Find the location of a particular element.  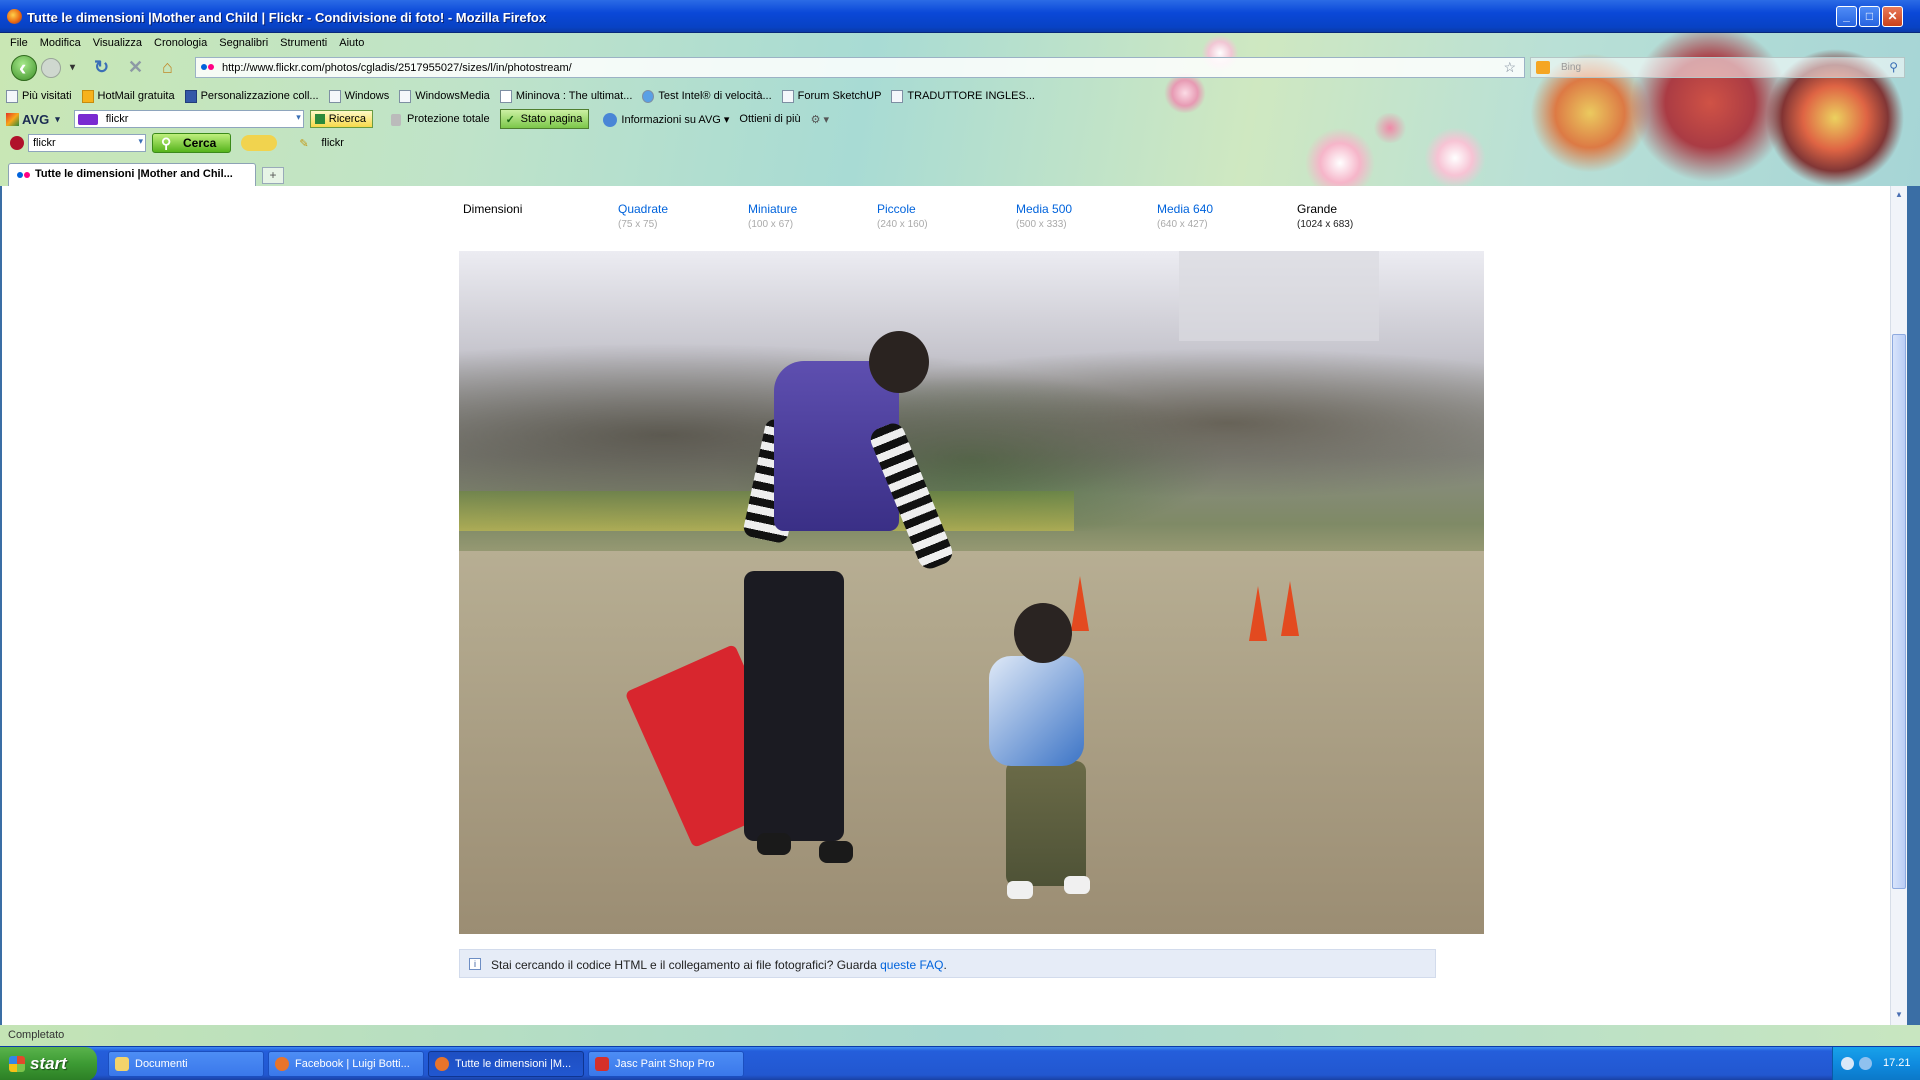

size-option-piccole: Piccole (240 x 160) is located at coordinates (902, 216).